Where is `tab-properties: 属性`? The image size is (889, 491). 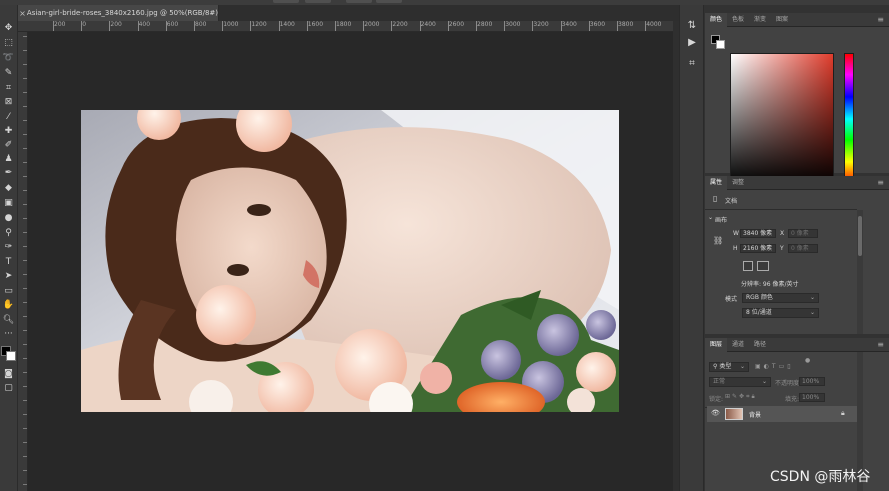
tab-properties: 属性 is located at coordinates (716, 182).